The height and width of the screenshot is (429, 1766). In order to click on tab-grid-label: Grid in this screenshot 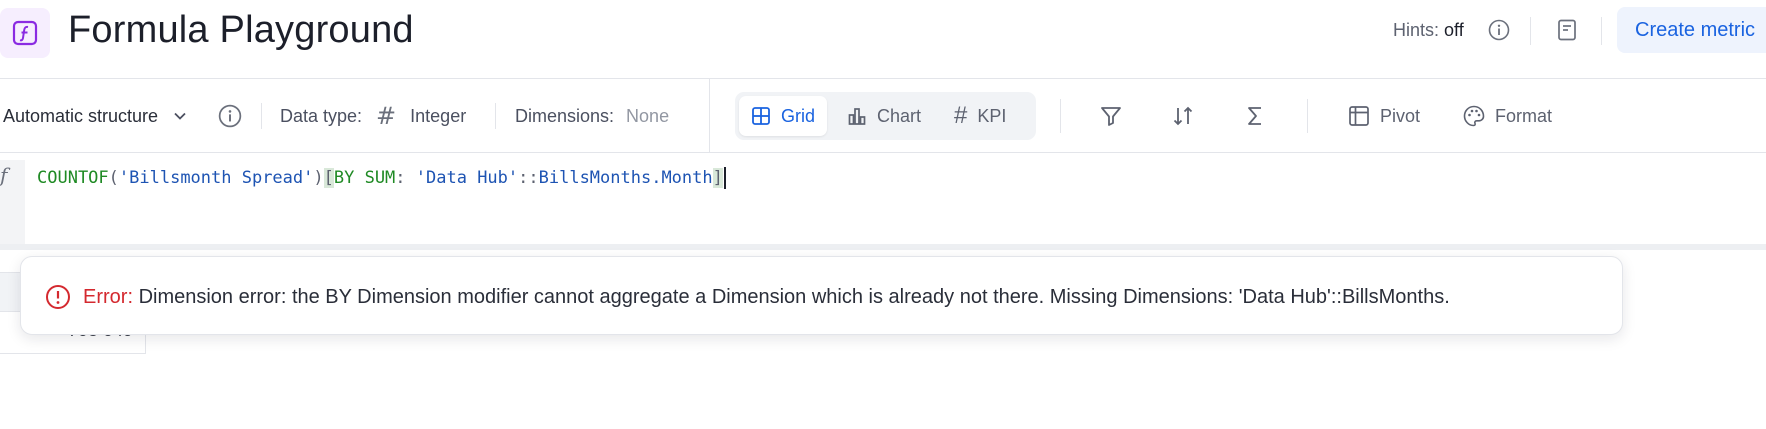, I will do `click(798, 115)`.